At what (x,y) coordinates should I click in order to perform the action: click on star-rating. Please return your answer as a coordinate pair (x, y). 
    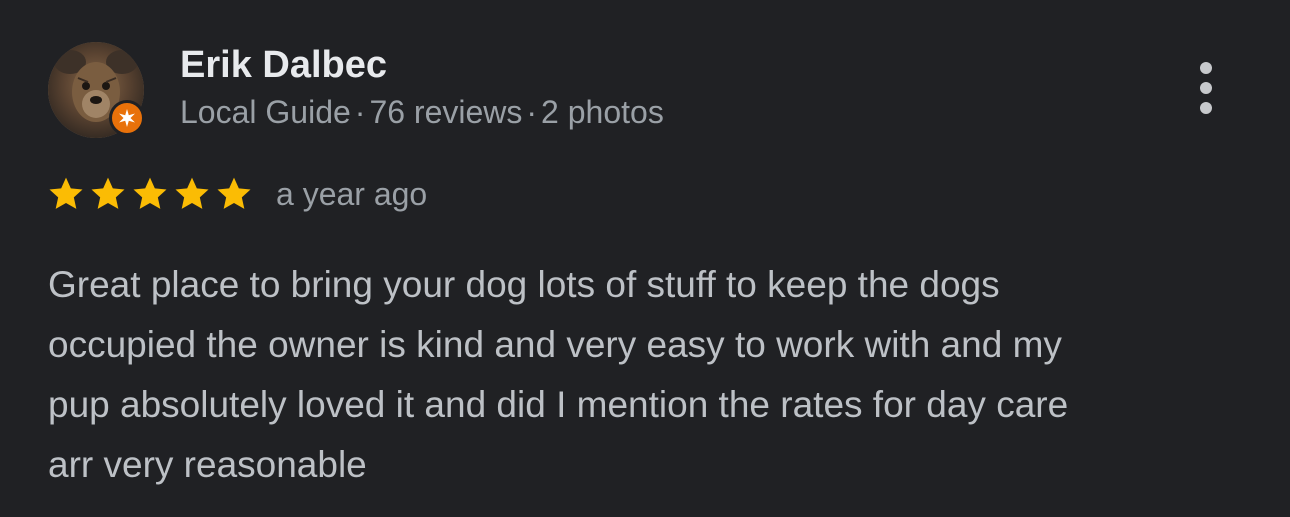
    Looking at the image, I should click on (150, 194).